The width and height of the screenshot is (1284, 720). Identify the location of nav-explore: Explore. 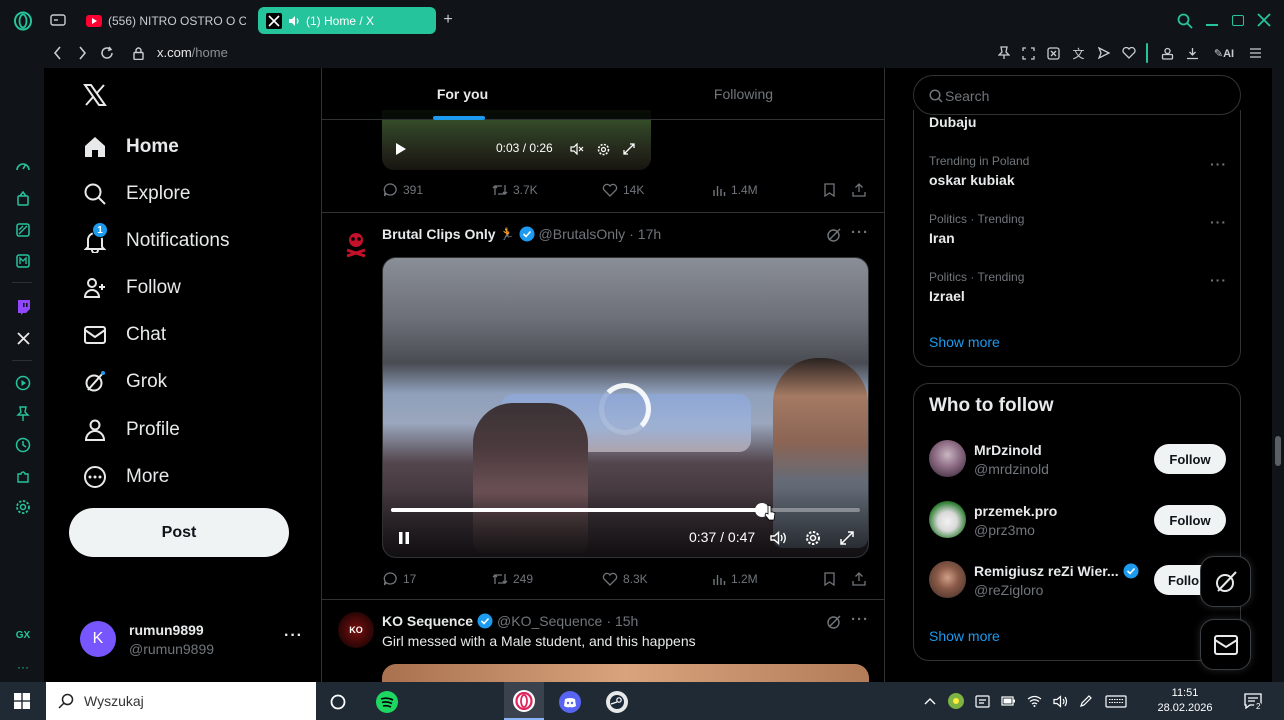
(136, 194).